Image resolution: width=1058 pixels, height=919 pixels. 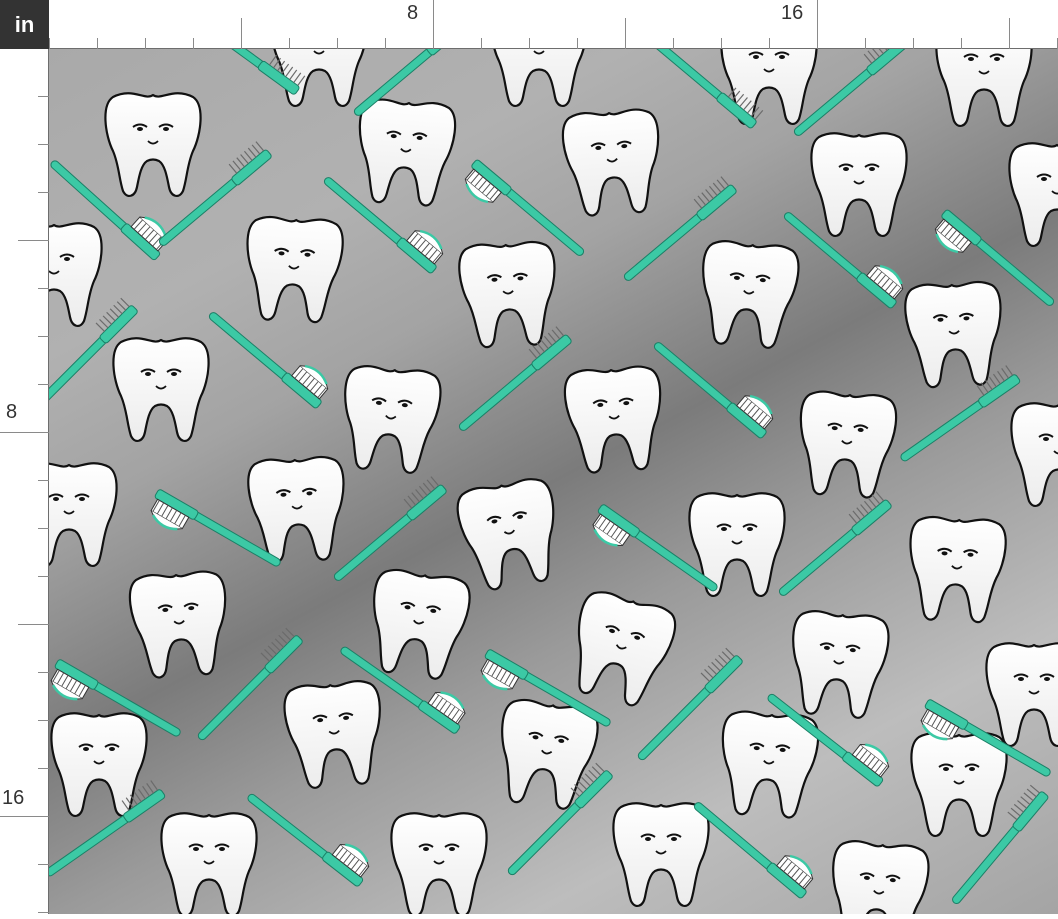 I want to click on vertical-ruler-ticks, so click(x=24, y=504).